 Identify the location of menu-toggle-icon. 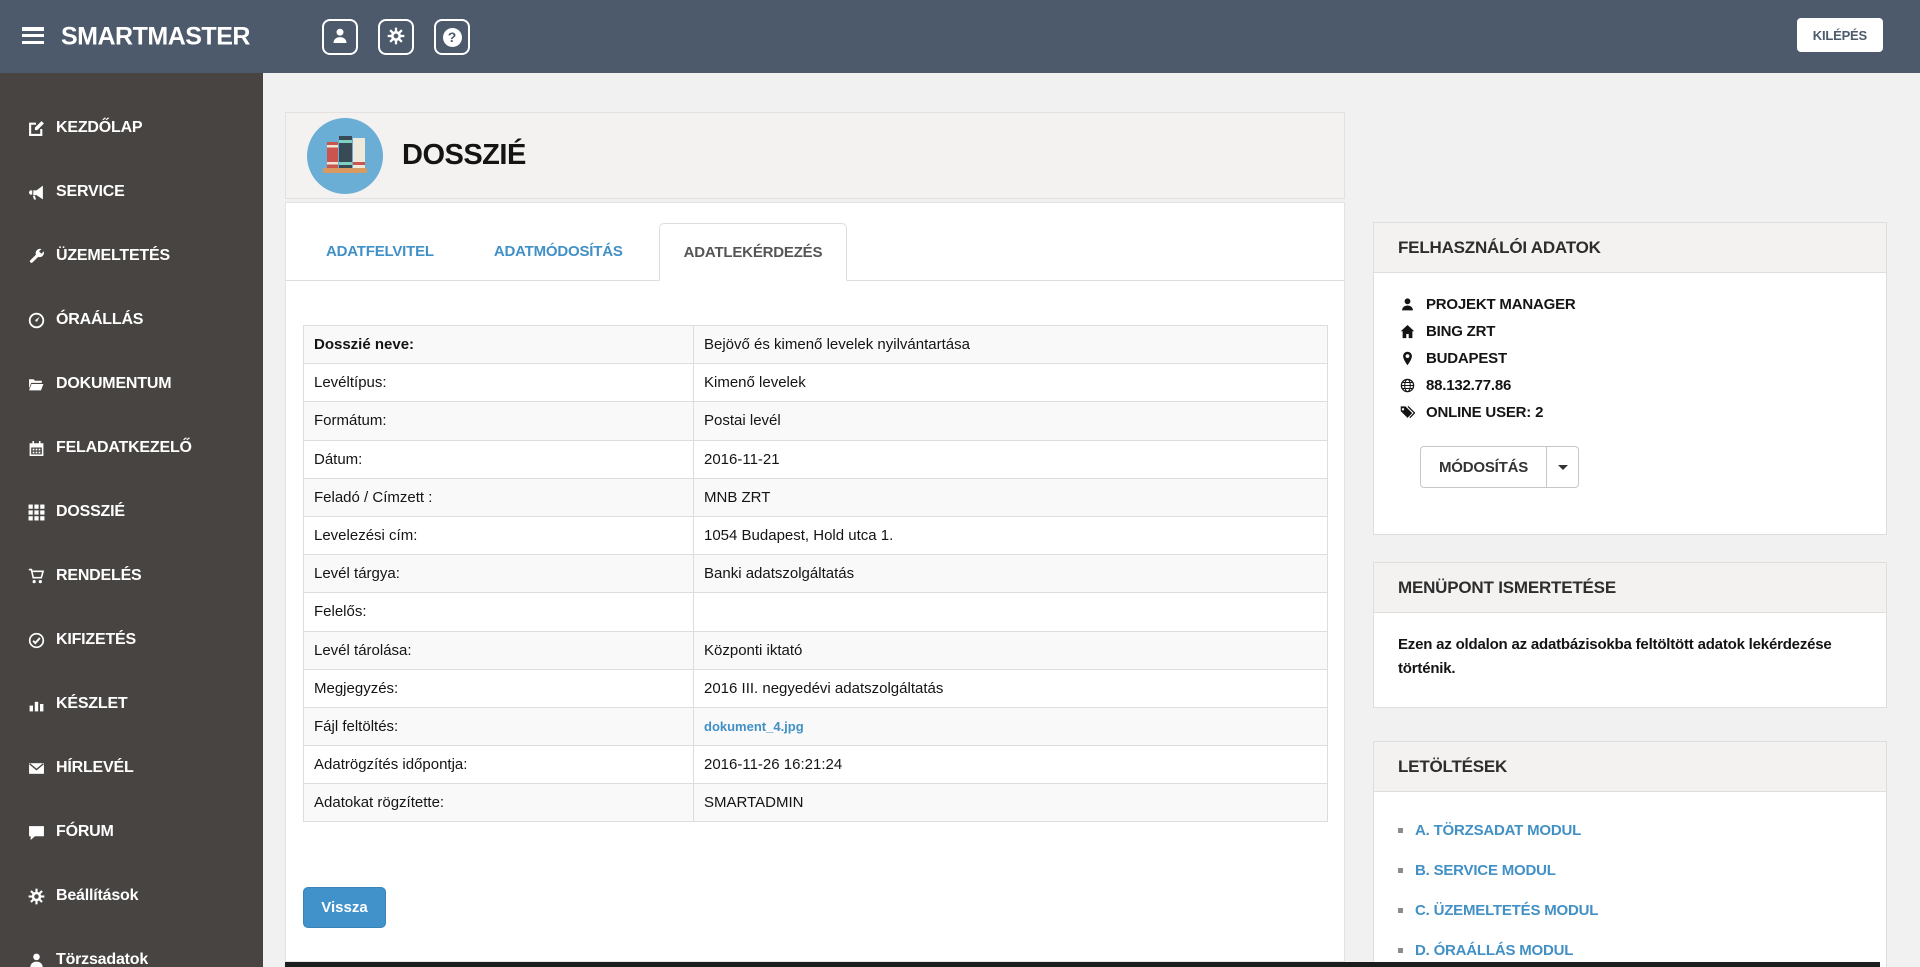
(33, 37).